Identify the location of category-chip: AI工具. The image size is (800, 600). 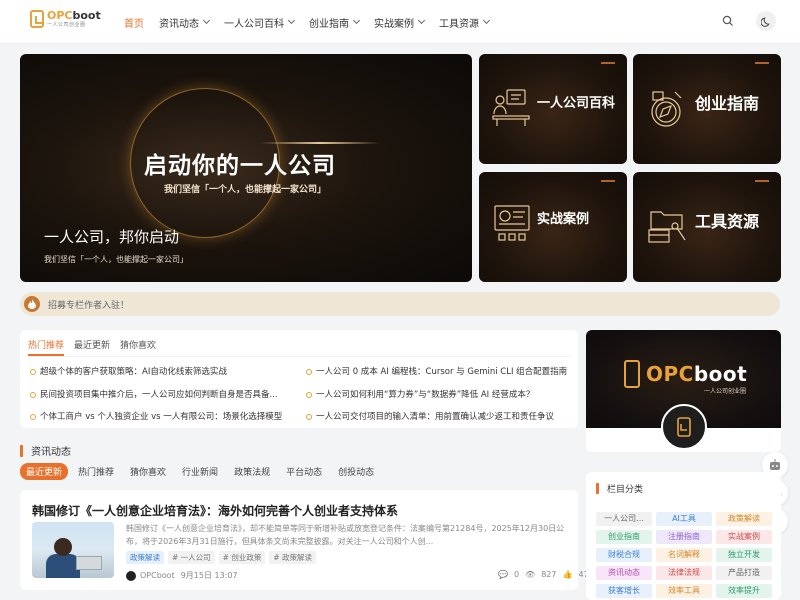
(684, 519).